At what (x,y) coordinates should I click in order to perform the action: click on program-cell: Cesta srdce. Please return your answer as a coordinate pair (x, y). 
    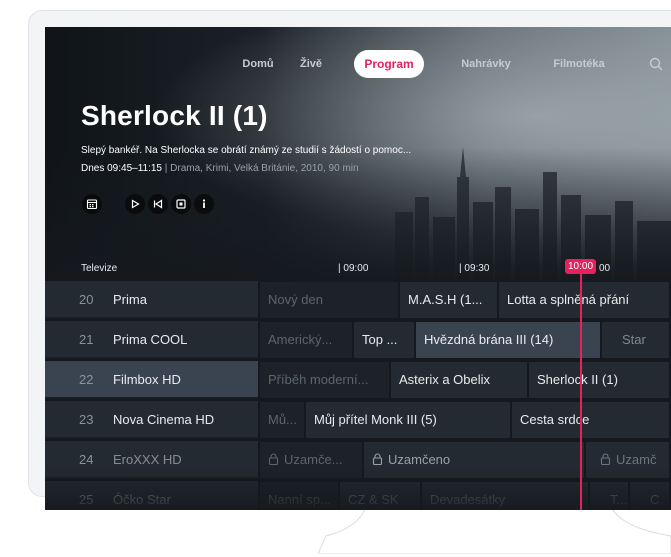
    Looking at the image, I should click on (591, 420).